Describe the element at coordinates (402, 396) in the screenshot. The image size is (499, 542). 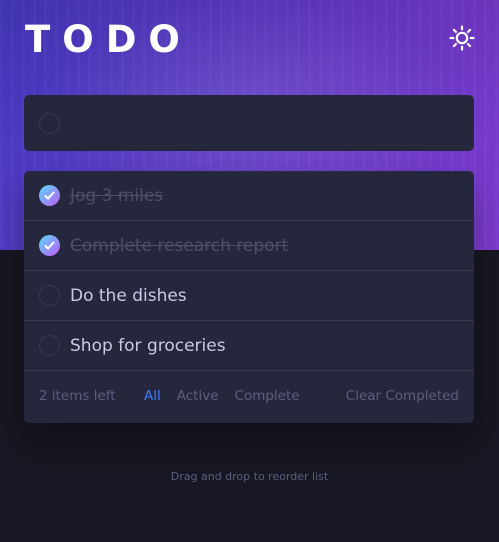
I see `clear-completed-button: Clear Completed` at that location.